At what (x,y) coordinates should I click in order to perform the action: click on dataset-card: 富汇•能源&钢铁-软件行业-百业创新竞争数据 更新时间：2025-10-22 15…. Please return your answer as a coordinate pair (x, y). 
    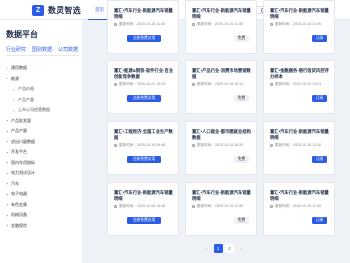
    Looking at the image, I should click on (143, 87).